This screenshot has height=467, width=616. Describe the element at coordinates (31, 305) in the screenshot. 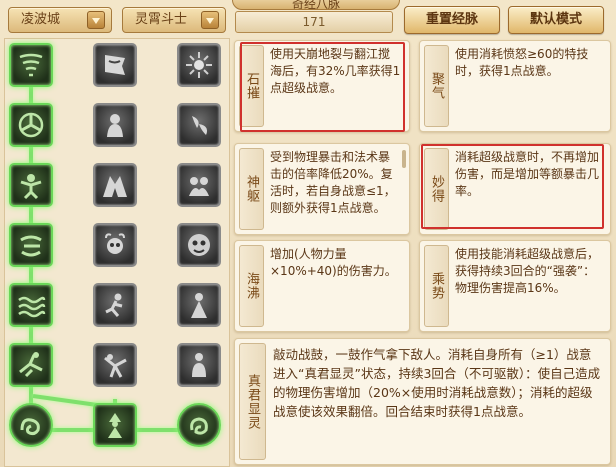

I see `waves-icon` at that location.